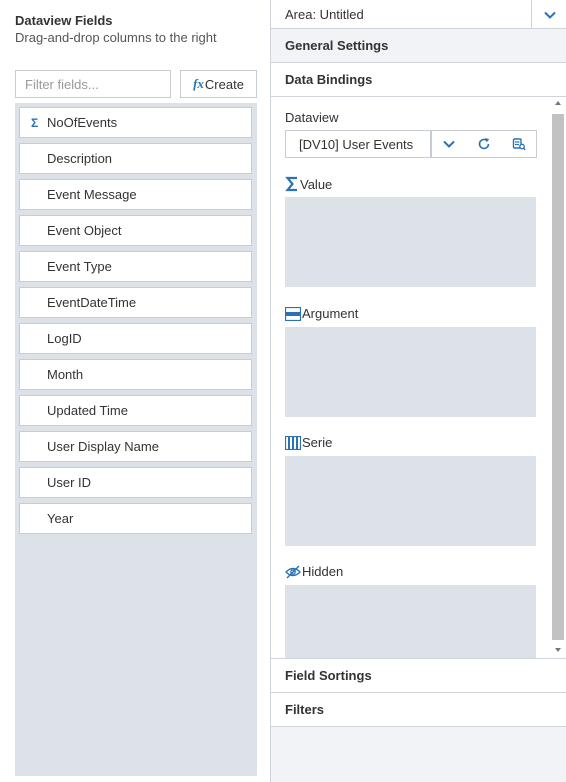 Image resolution: width=566 pixels, height=782 pixels. I want to click on serie-label: Serie, so click(317, 442).